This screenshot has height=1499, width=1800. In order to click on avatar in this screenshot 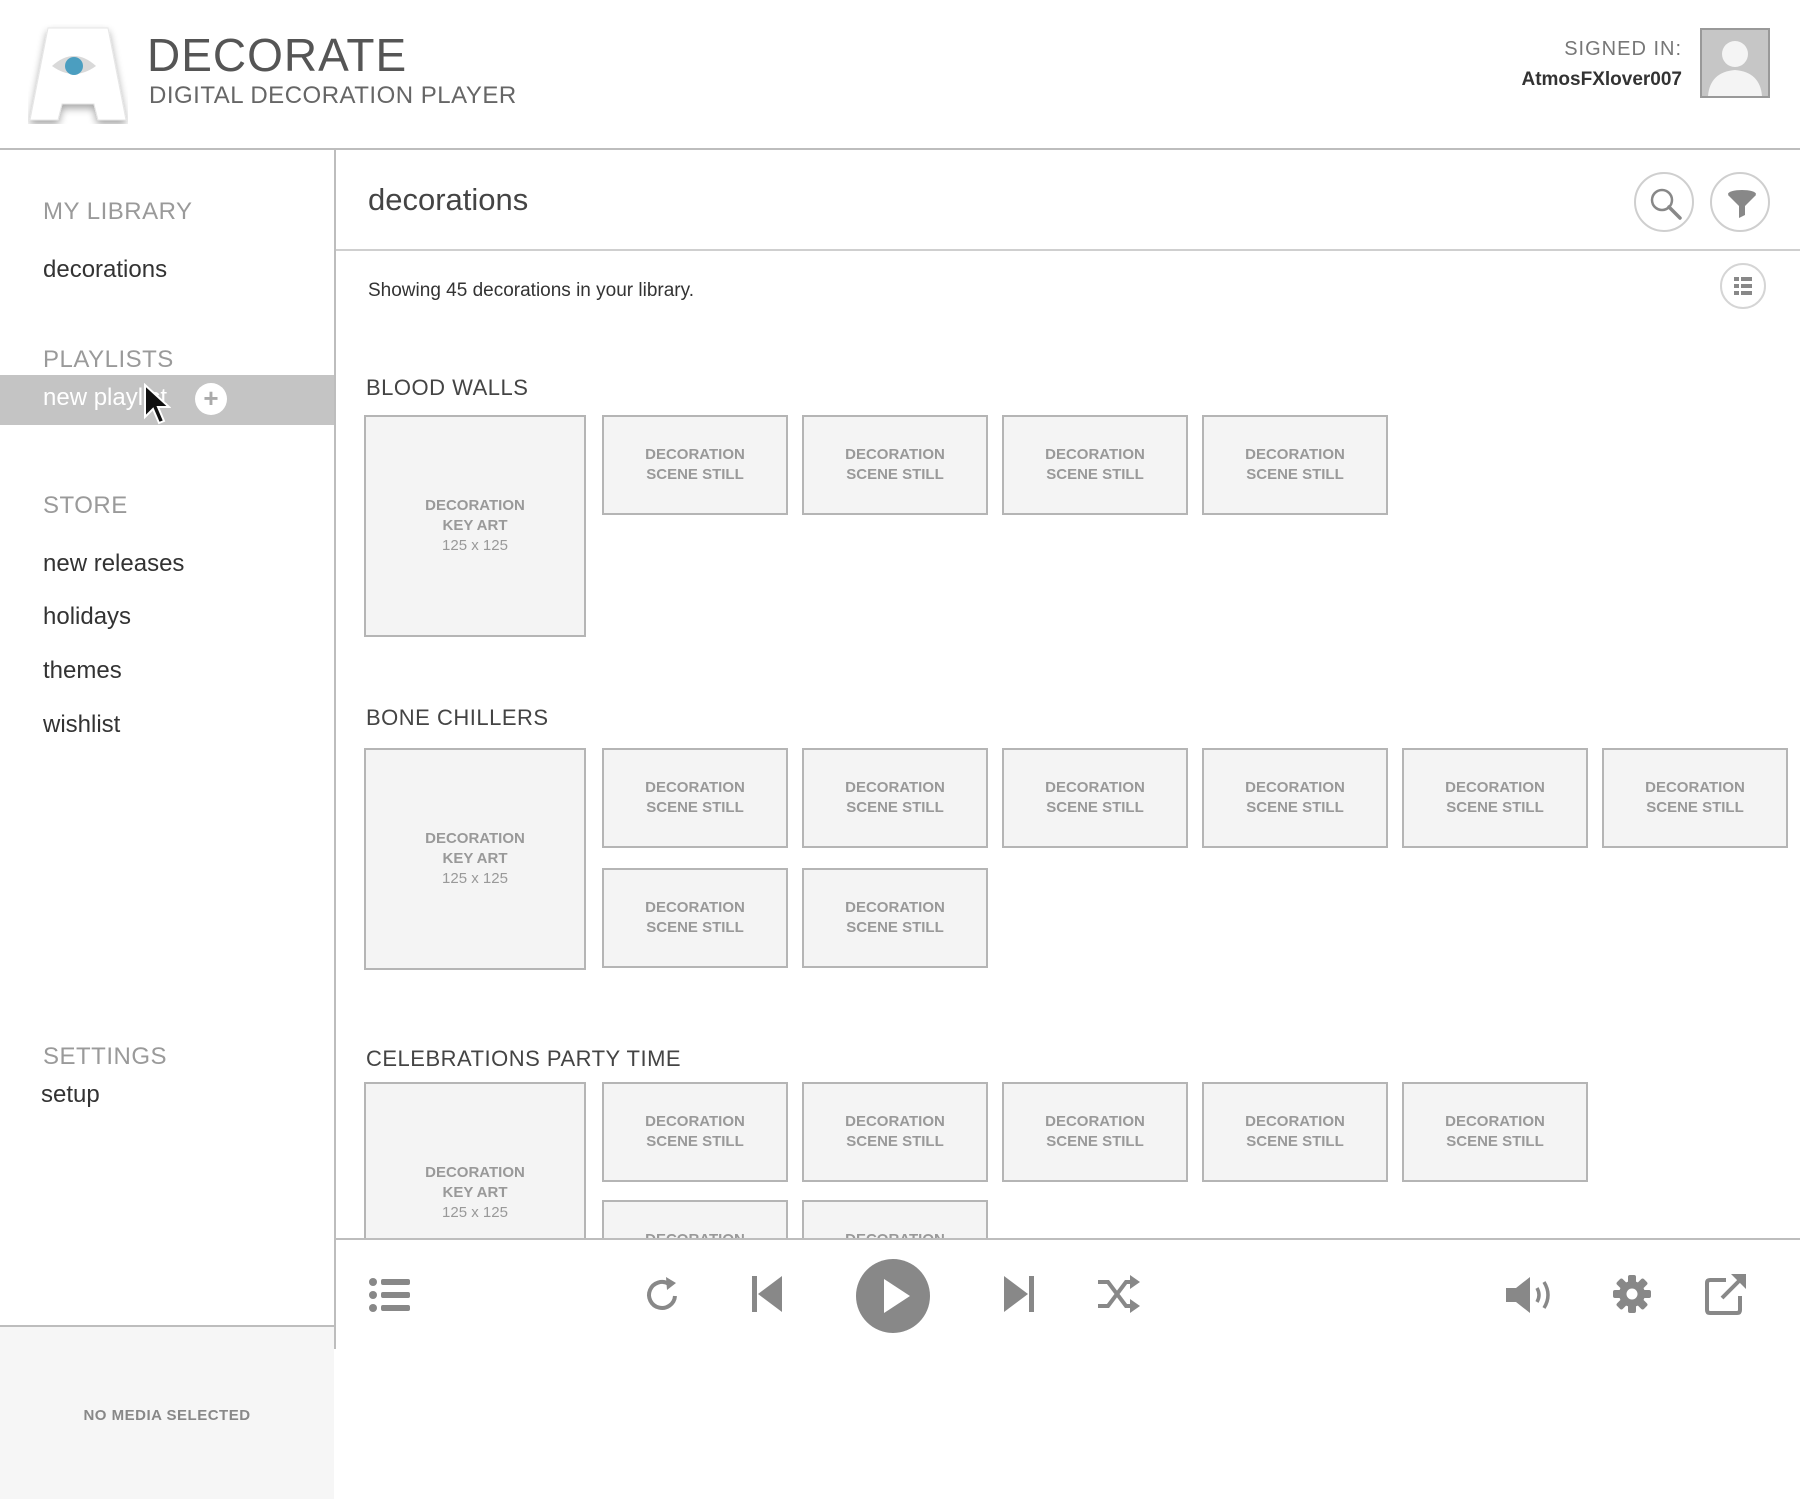, I will do `click(1735, 63)`.